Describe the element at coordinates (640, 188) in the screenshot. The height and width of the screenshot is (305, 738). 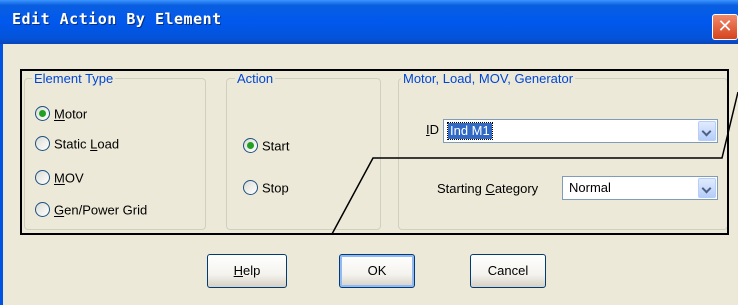
I see `starting-category-select: Normal` at that location.